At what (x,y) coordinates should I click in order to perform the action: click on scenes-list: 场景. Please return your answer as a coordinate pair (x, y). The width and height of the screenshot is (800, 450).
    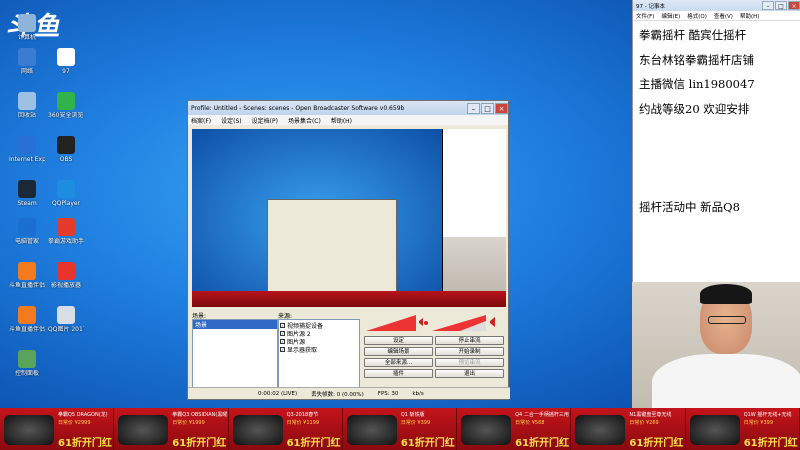
    Looking at the image, I should click on (235, 357).